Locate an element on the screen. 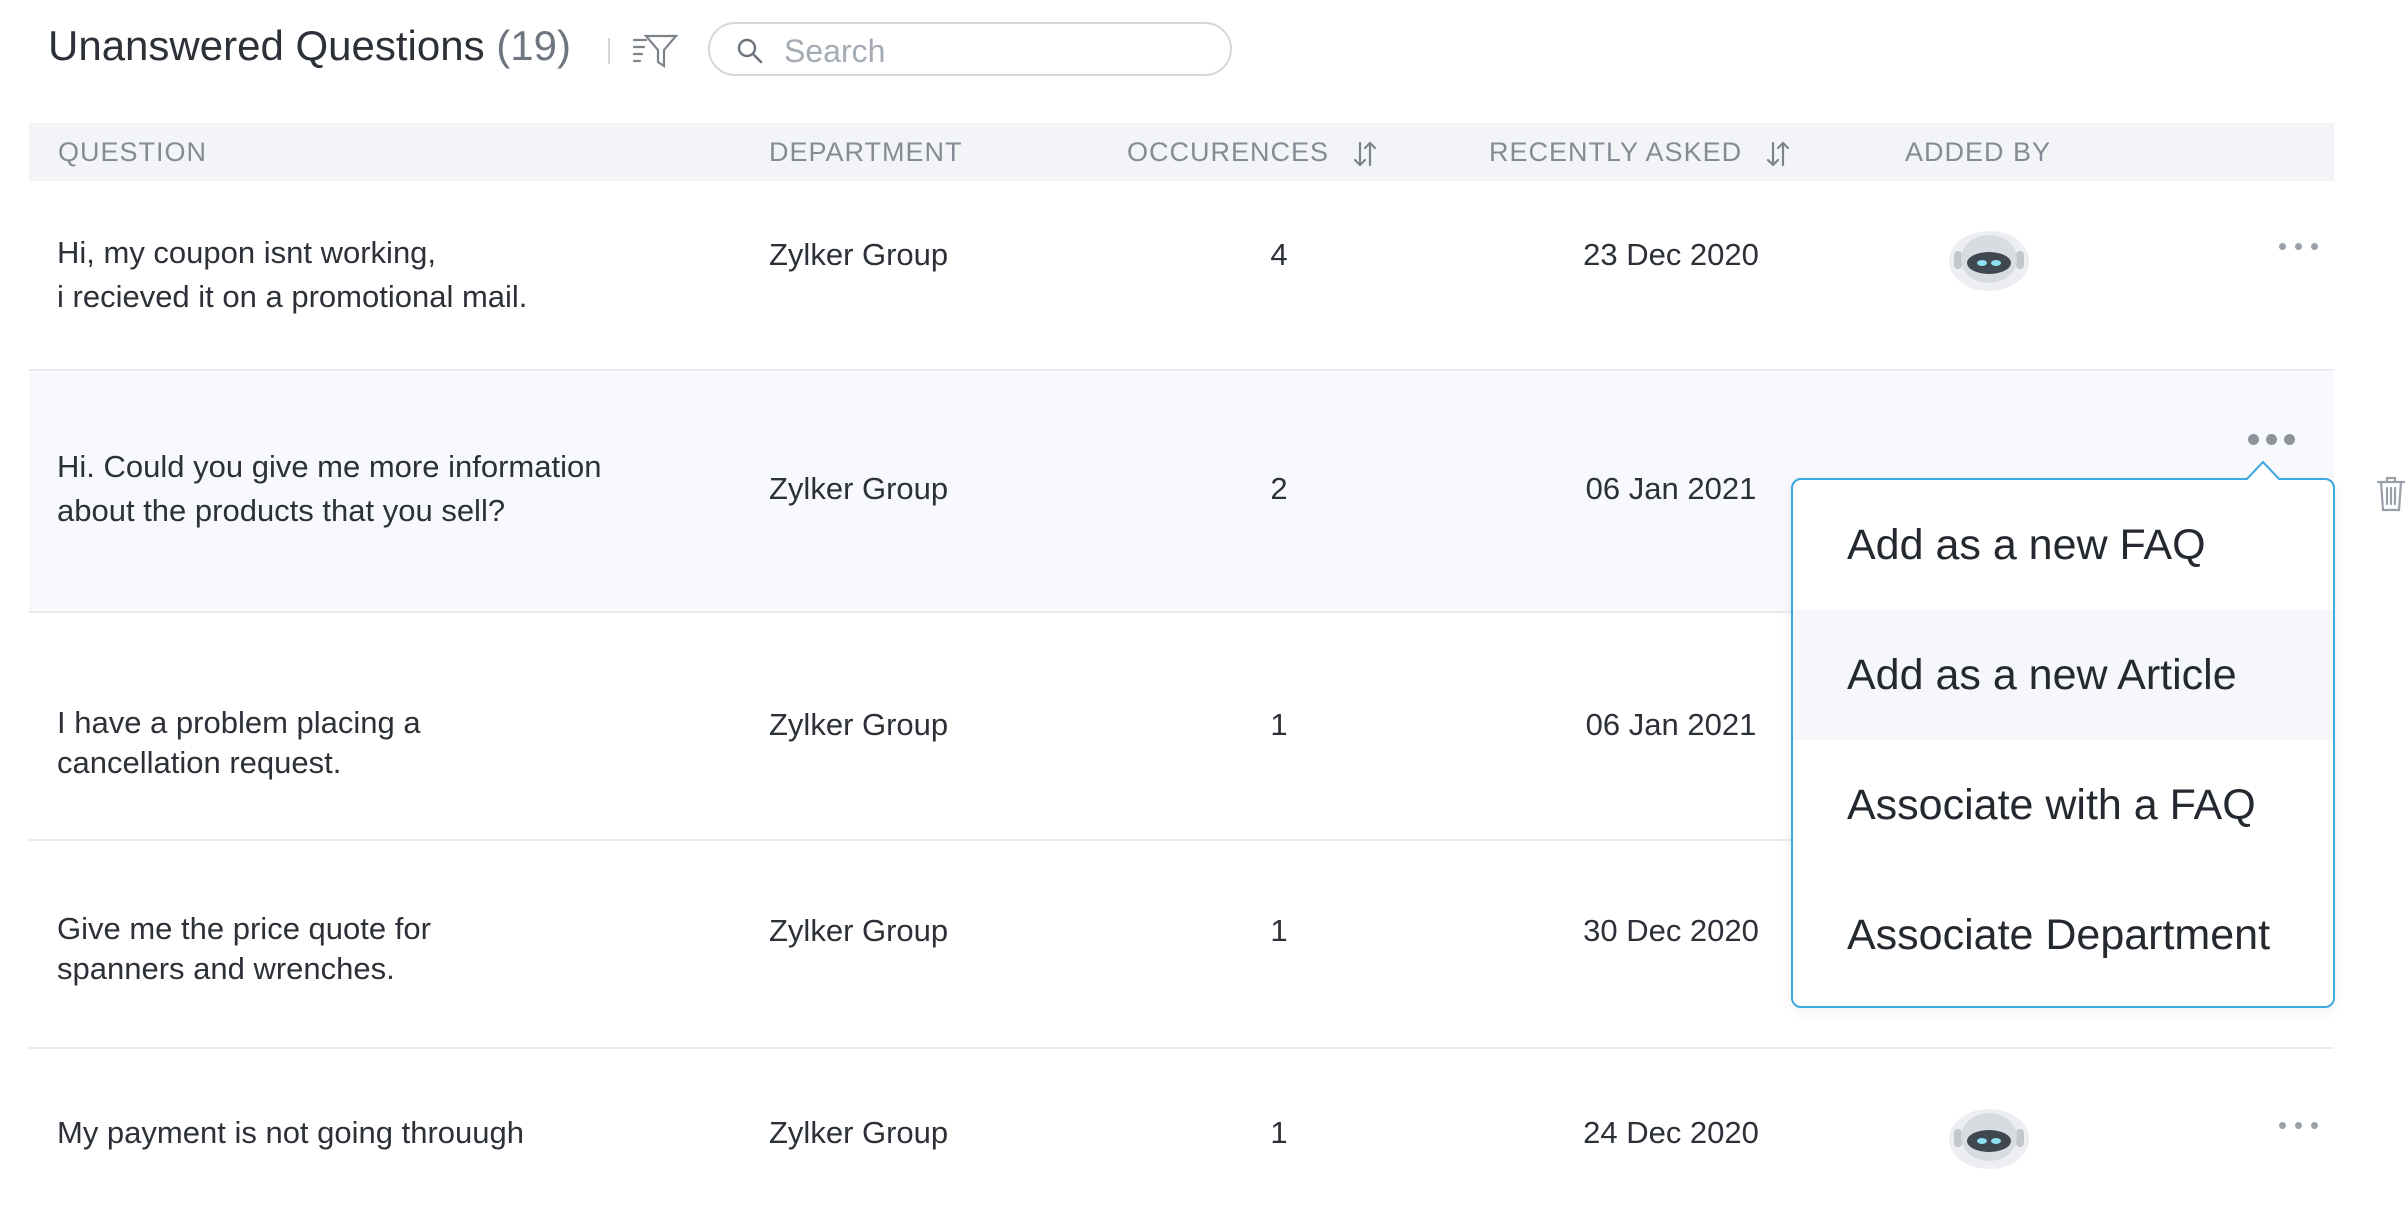  question-cell: My payment is not going throuugh is located at coordinates (290, 1133).